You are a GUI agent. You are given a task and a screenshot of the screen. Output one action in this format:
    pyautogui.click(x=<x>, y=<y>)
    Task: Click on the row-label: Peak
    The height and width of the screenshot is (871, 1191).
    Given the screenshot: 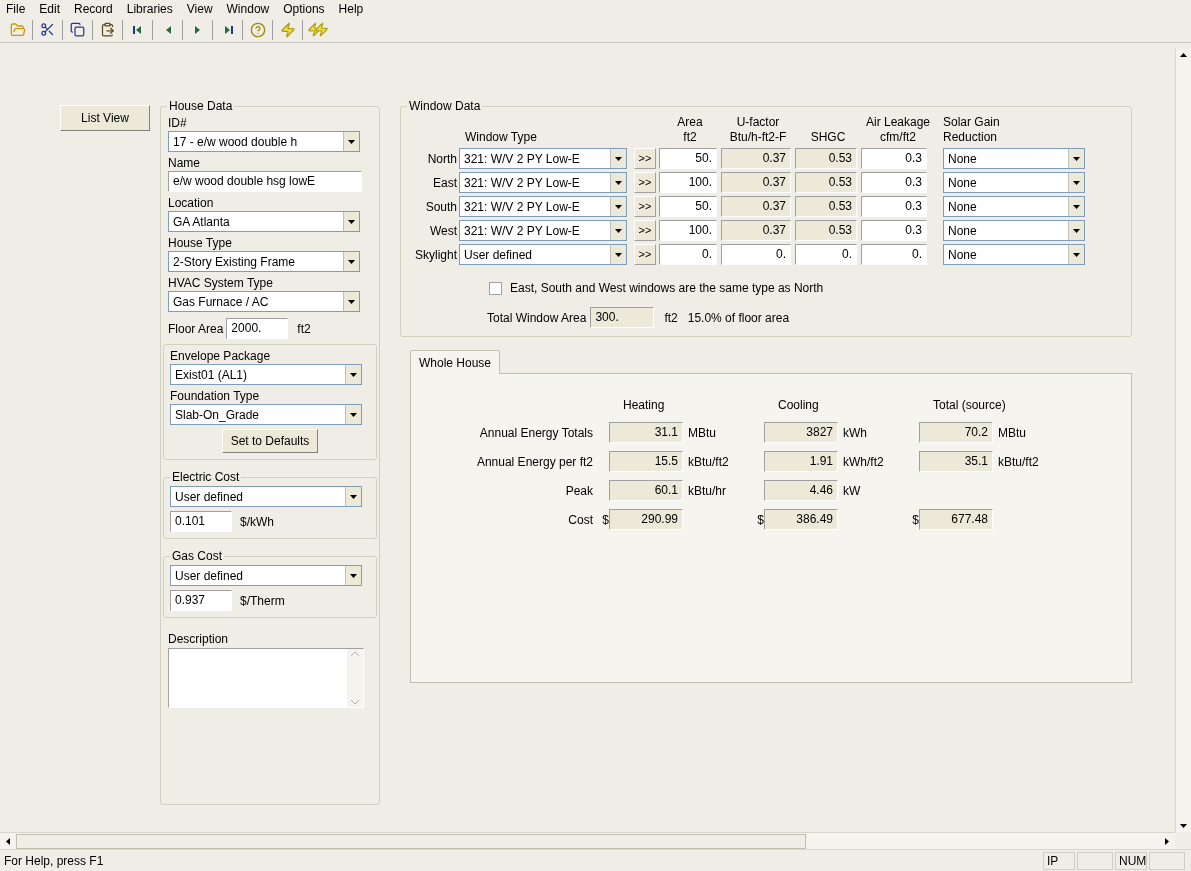 What is the action you would take?
    pyautogui.click(x=579, y=491)
    